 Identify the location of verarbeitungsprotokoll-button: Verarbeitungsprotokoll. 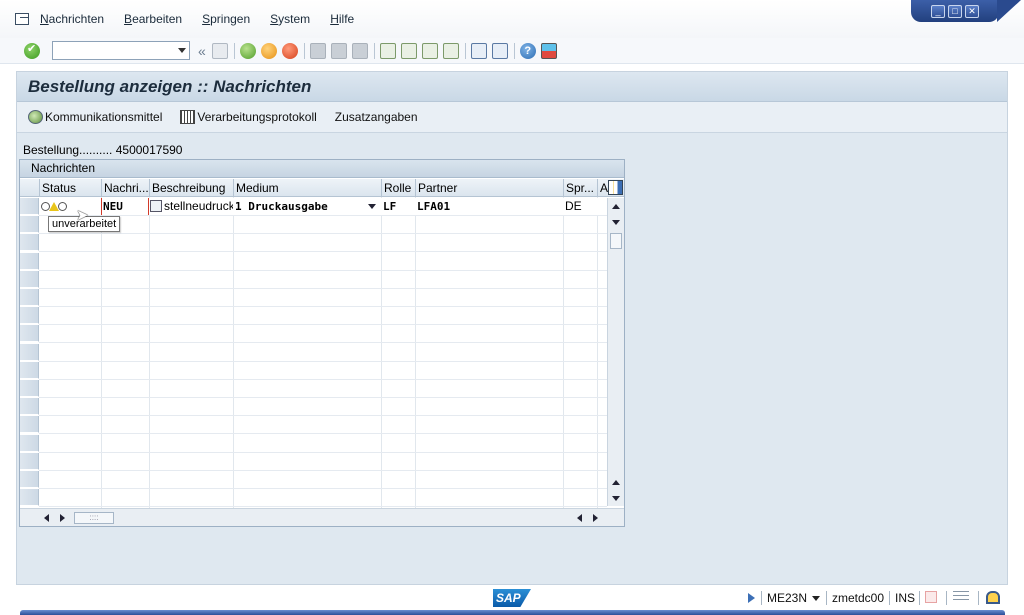
(248, 117).